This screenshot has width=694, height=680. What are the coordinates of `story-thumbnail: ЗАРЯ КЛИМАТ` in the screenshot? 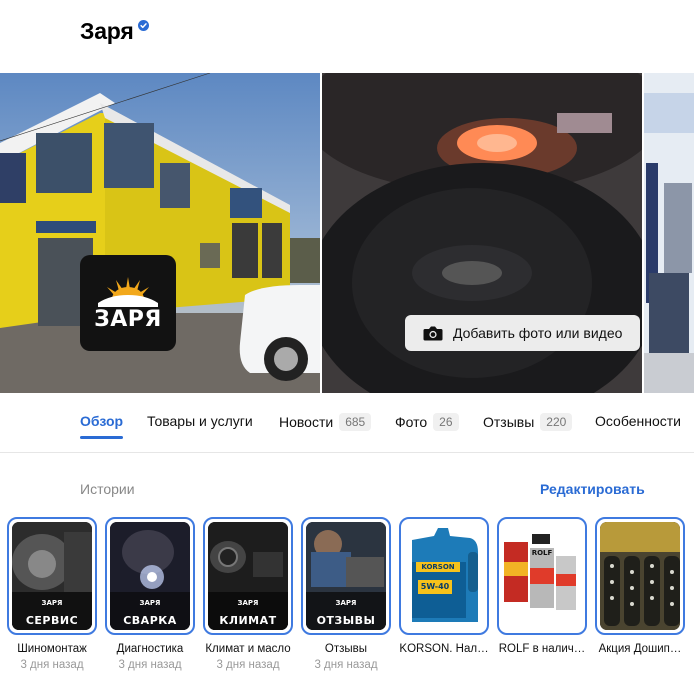 It's located at (248, 576).